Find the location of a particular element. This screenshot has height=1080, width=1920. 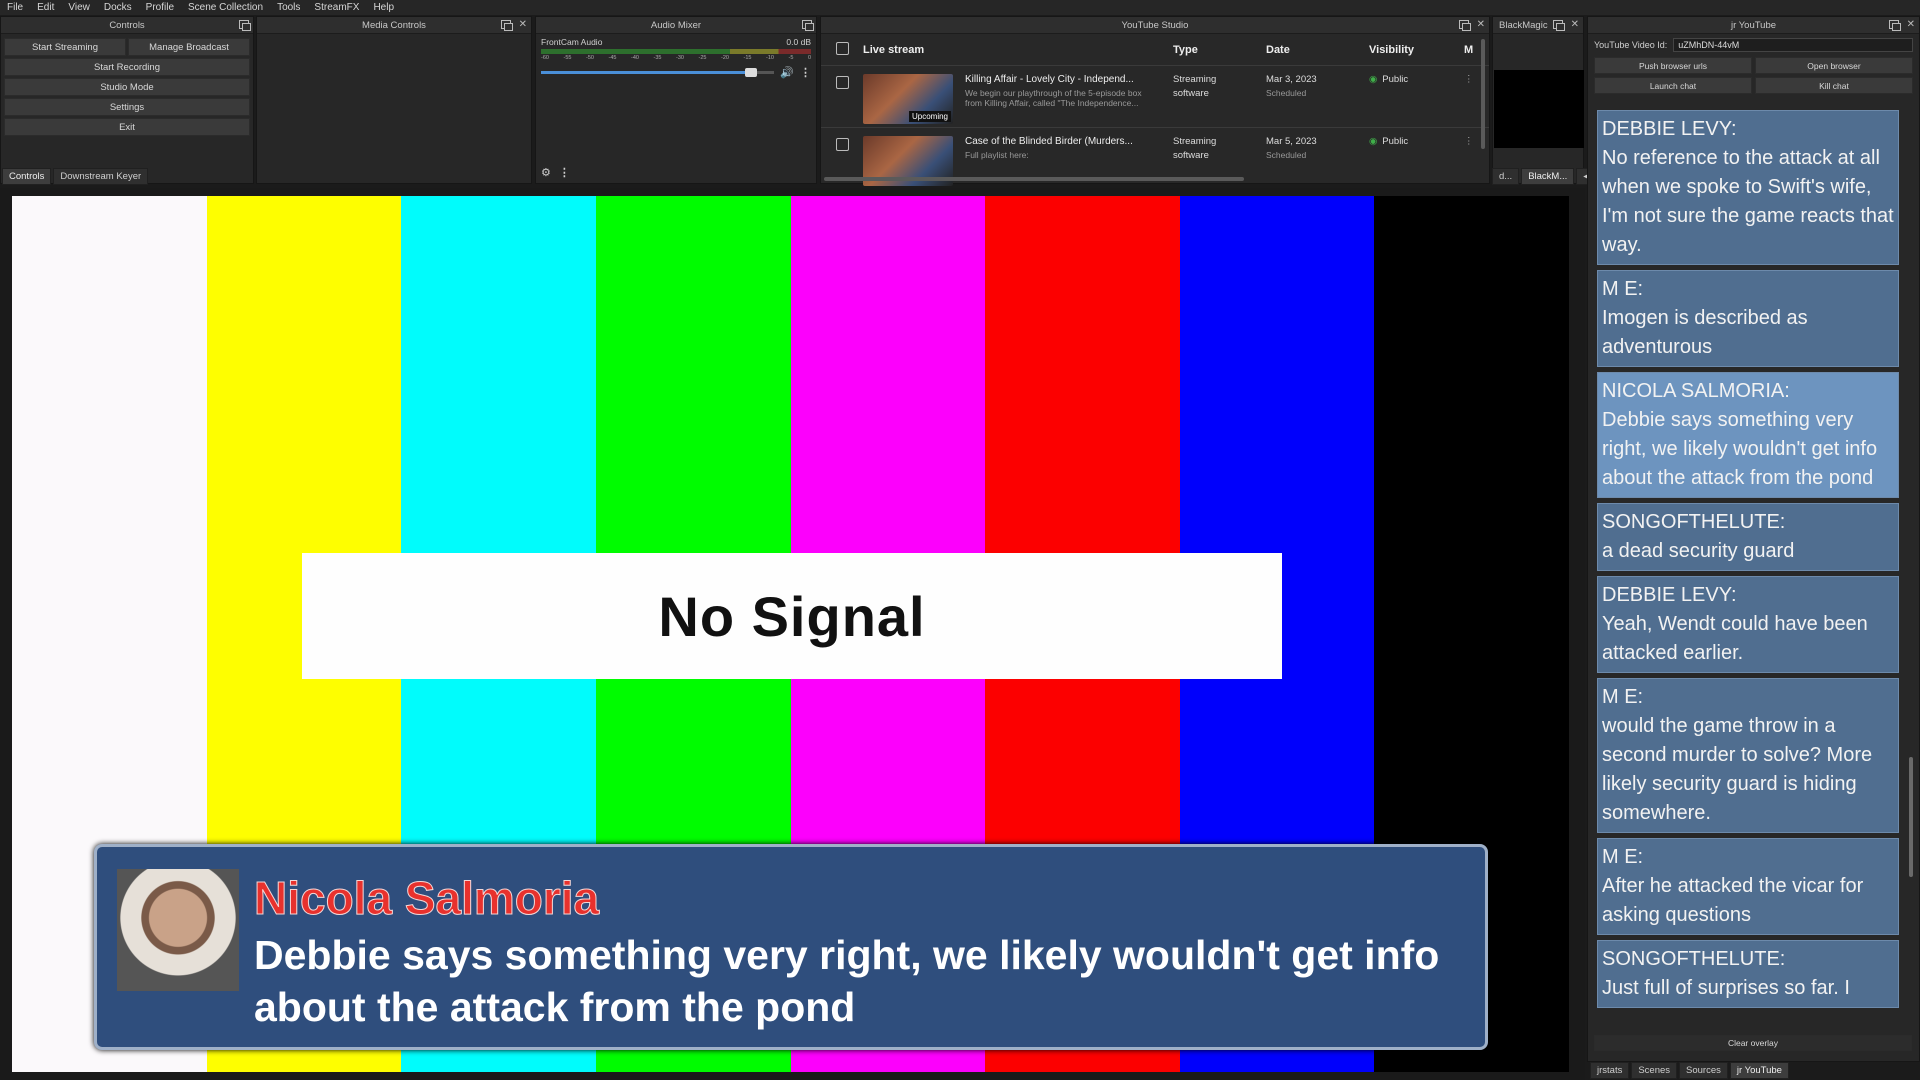

select-all-checkbox is located at coordinates (842, 48).